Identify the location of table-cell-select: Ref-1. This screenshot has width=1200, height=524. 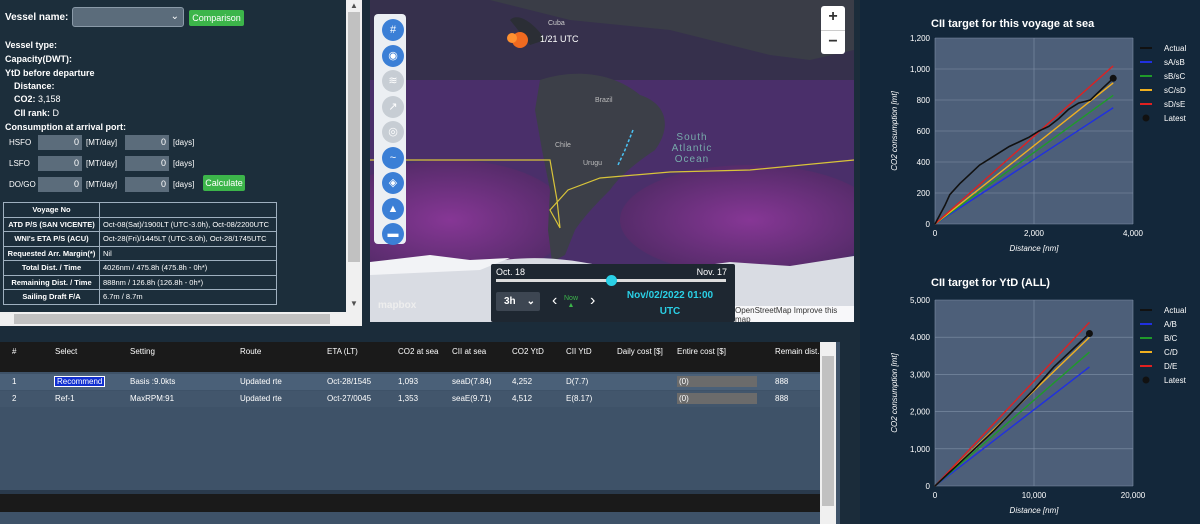
(65, 398).